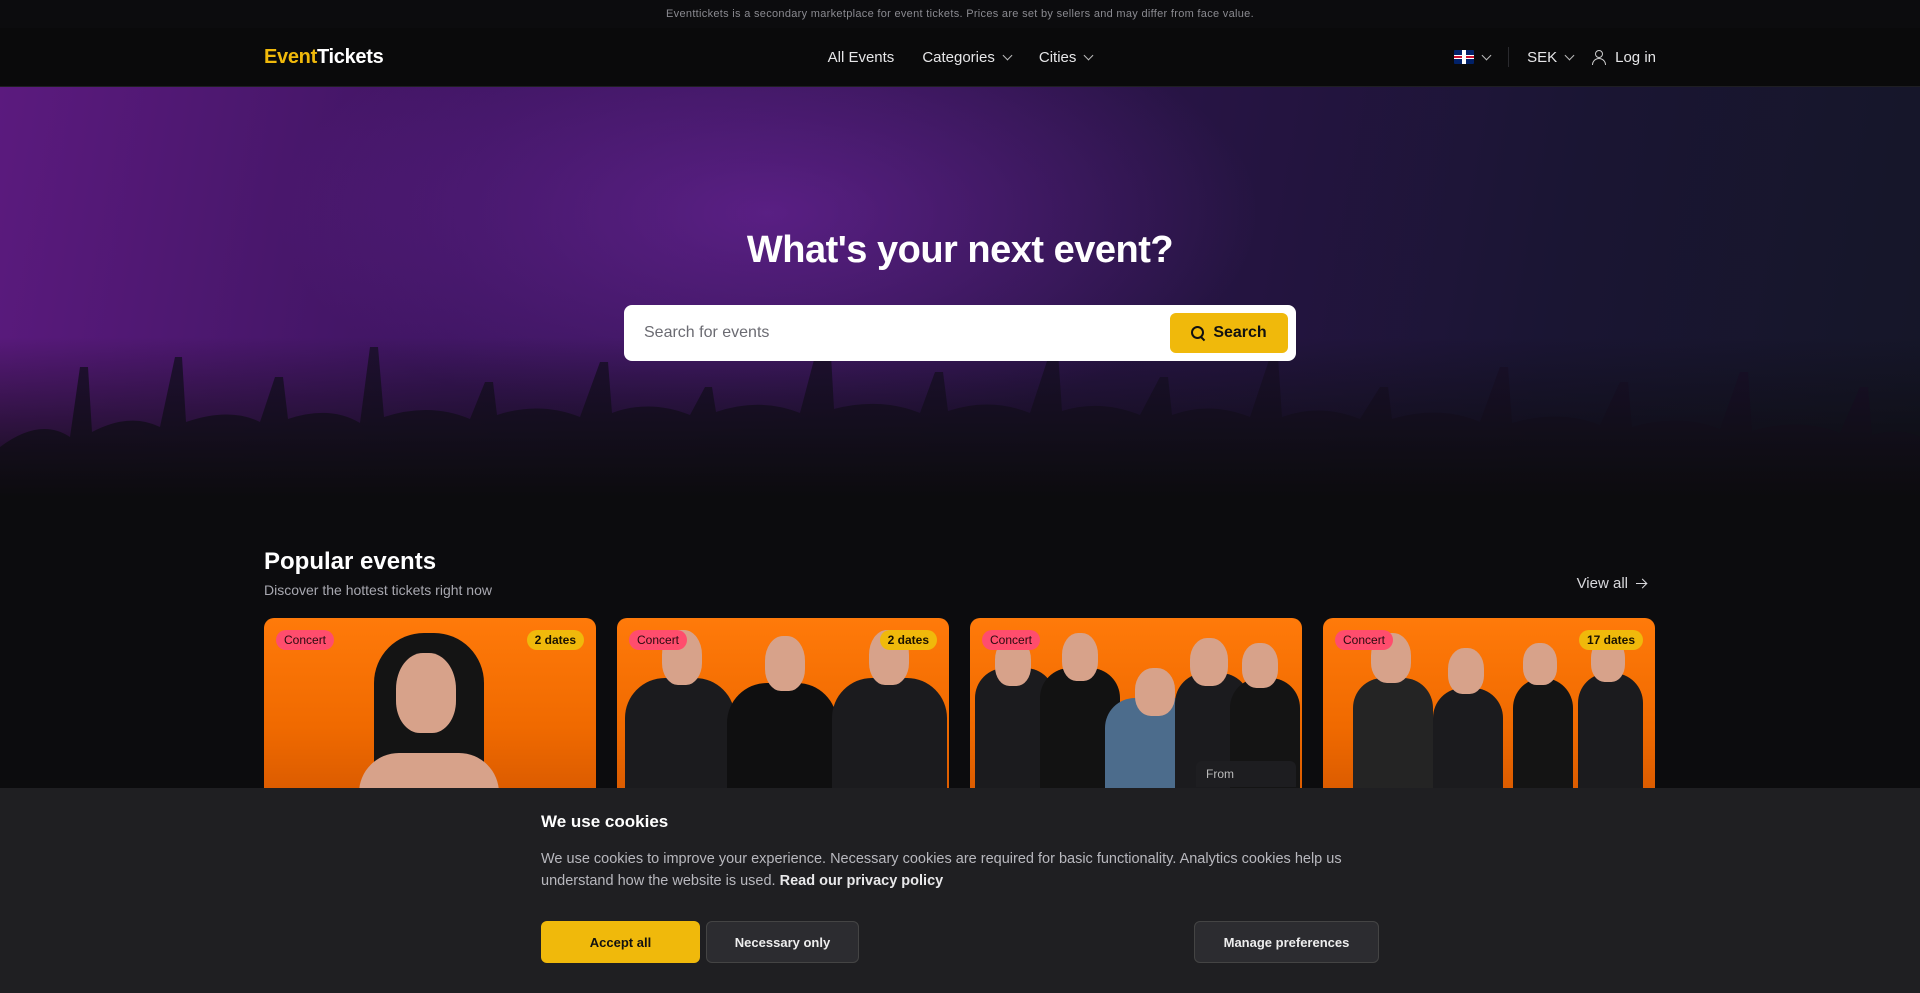 This screenshot has height=993, width=1920. I want to click on nav-all-events-label: All Events, so click(861, 57).